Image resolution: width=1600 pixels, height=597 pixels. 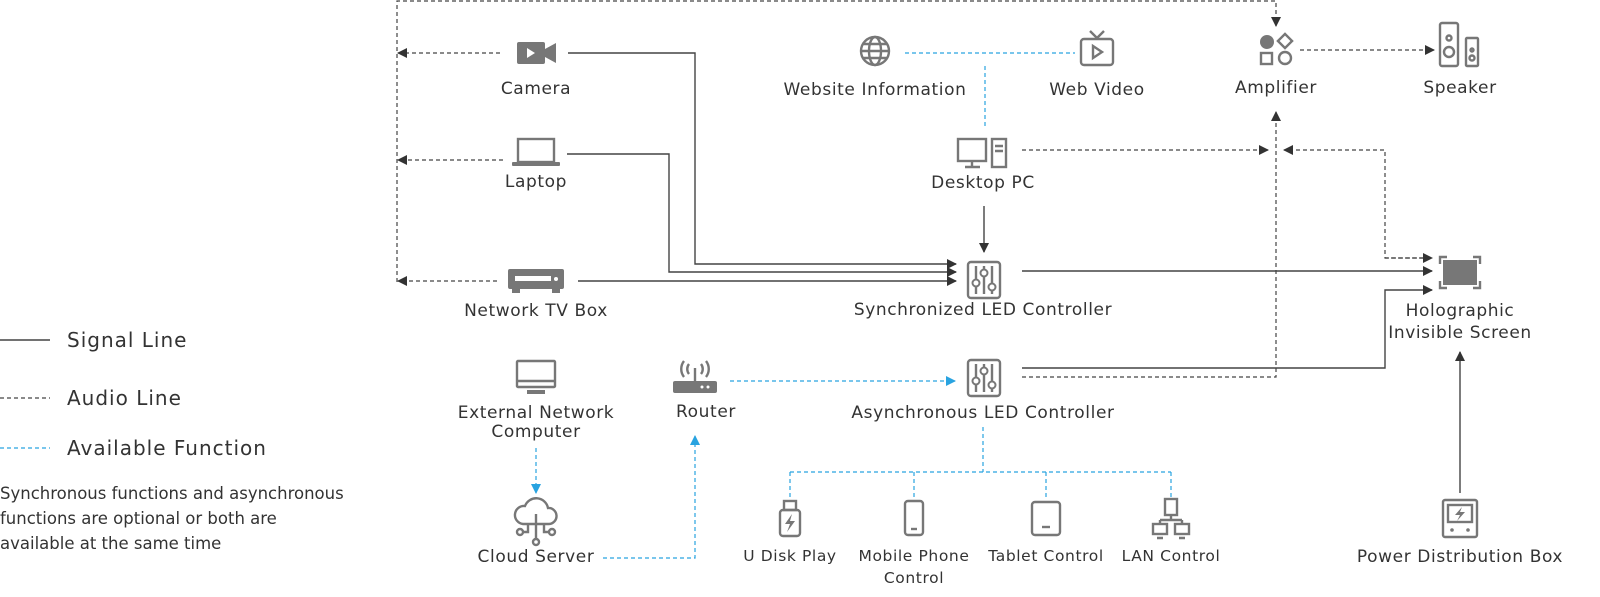 I want to click on mobile-label-line: Control, so click(x=914, y=578).